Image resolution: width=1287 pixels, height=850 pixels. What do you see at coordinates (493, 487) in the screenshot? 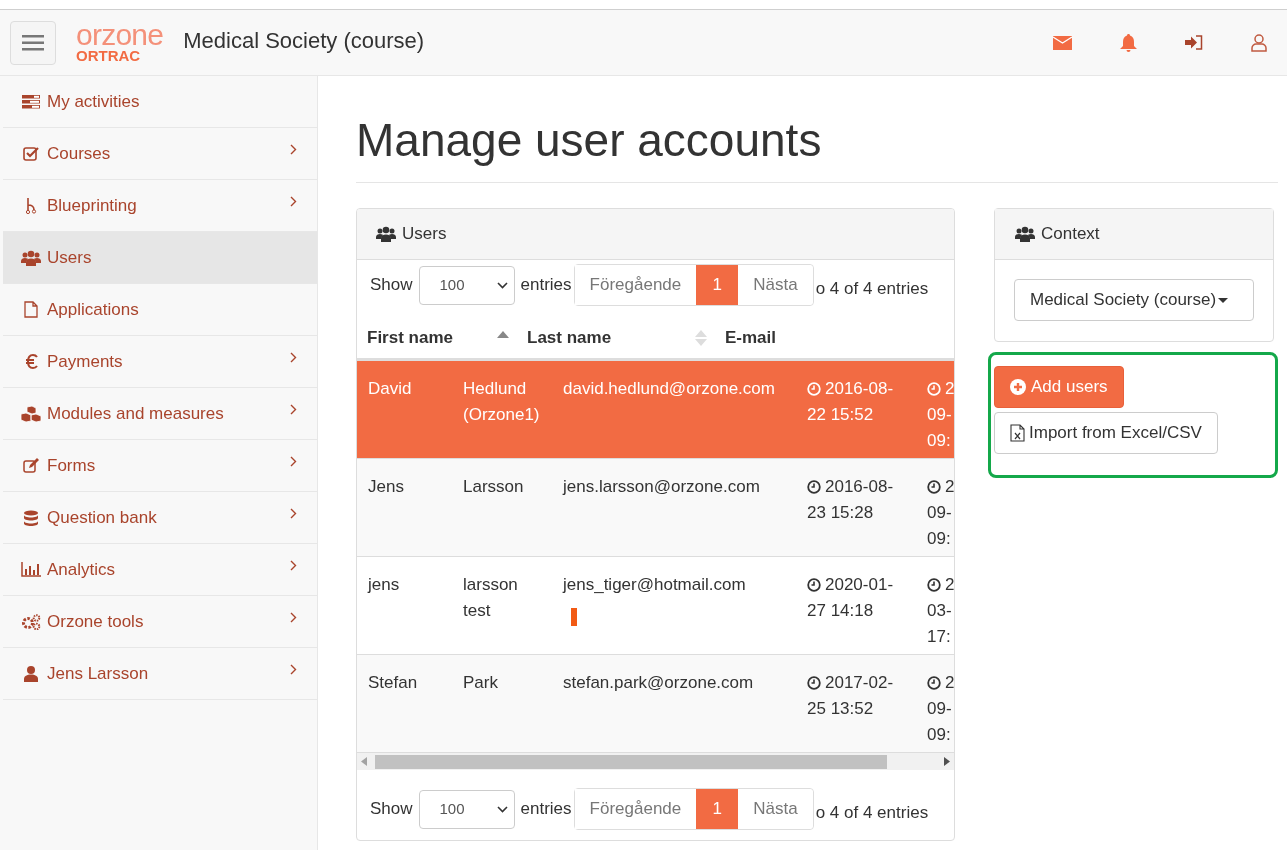
I see `table-cell-text: Larsson` at bounding box center [493, 487].